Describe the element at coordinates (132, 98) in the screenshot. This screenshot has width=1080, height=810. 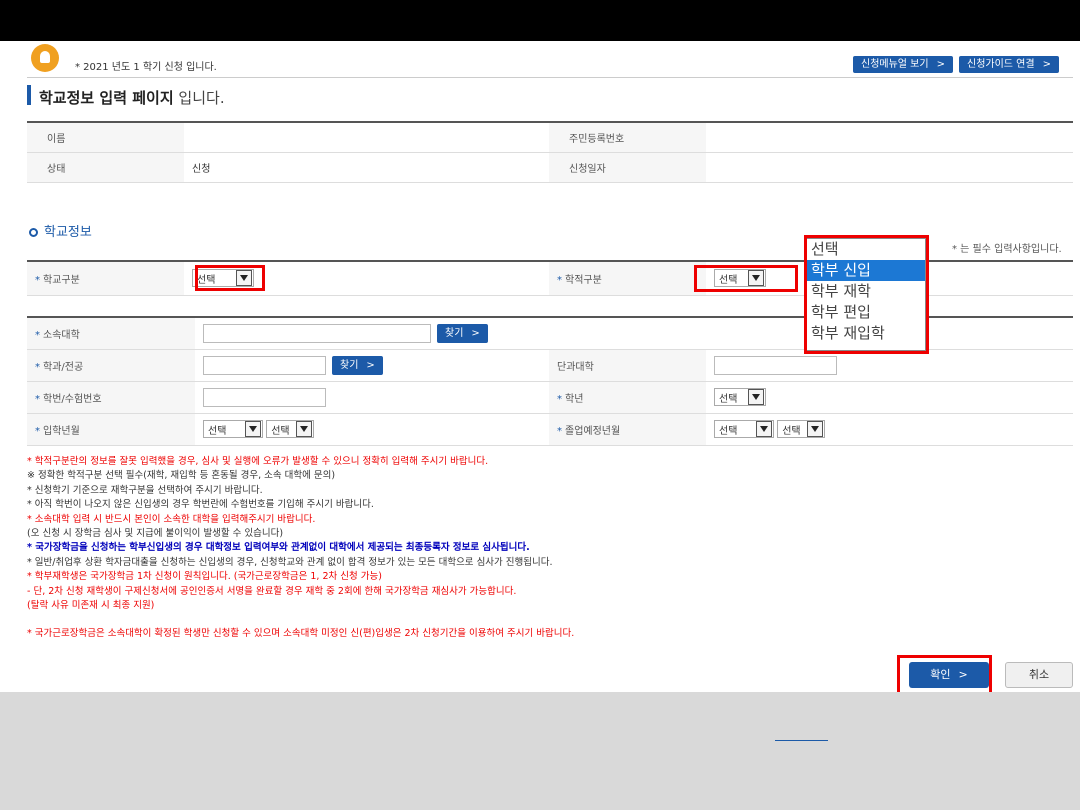
I see `page-title: 학교정보 입력 페이지 입니다.` at that location.